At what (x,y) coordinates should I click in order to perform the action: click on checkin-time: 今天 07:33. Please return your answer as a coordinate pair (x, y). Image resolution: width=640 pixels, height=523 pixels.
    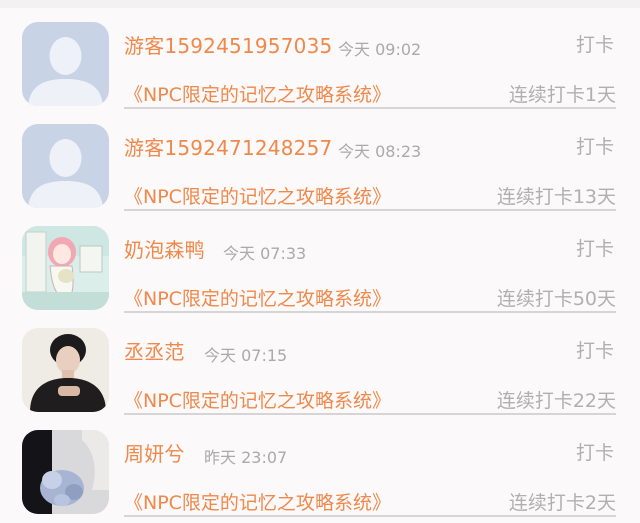
    Looking at the image, I should click on (265, 253).